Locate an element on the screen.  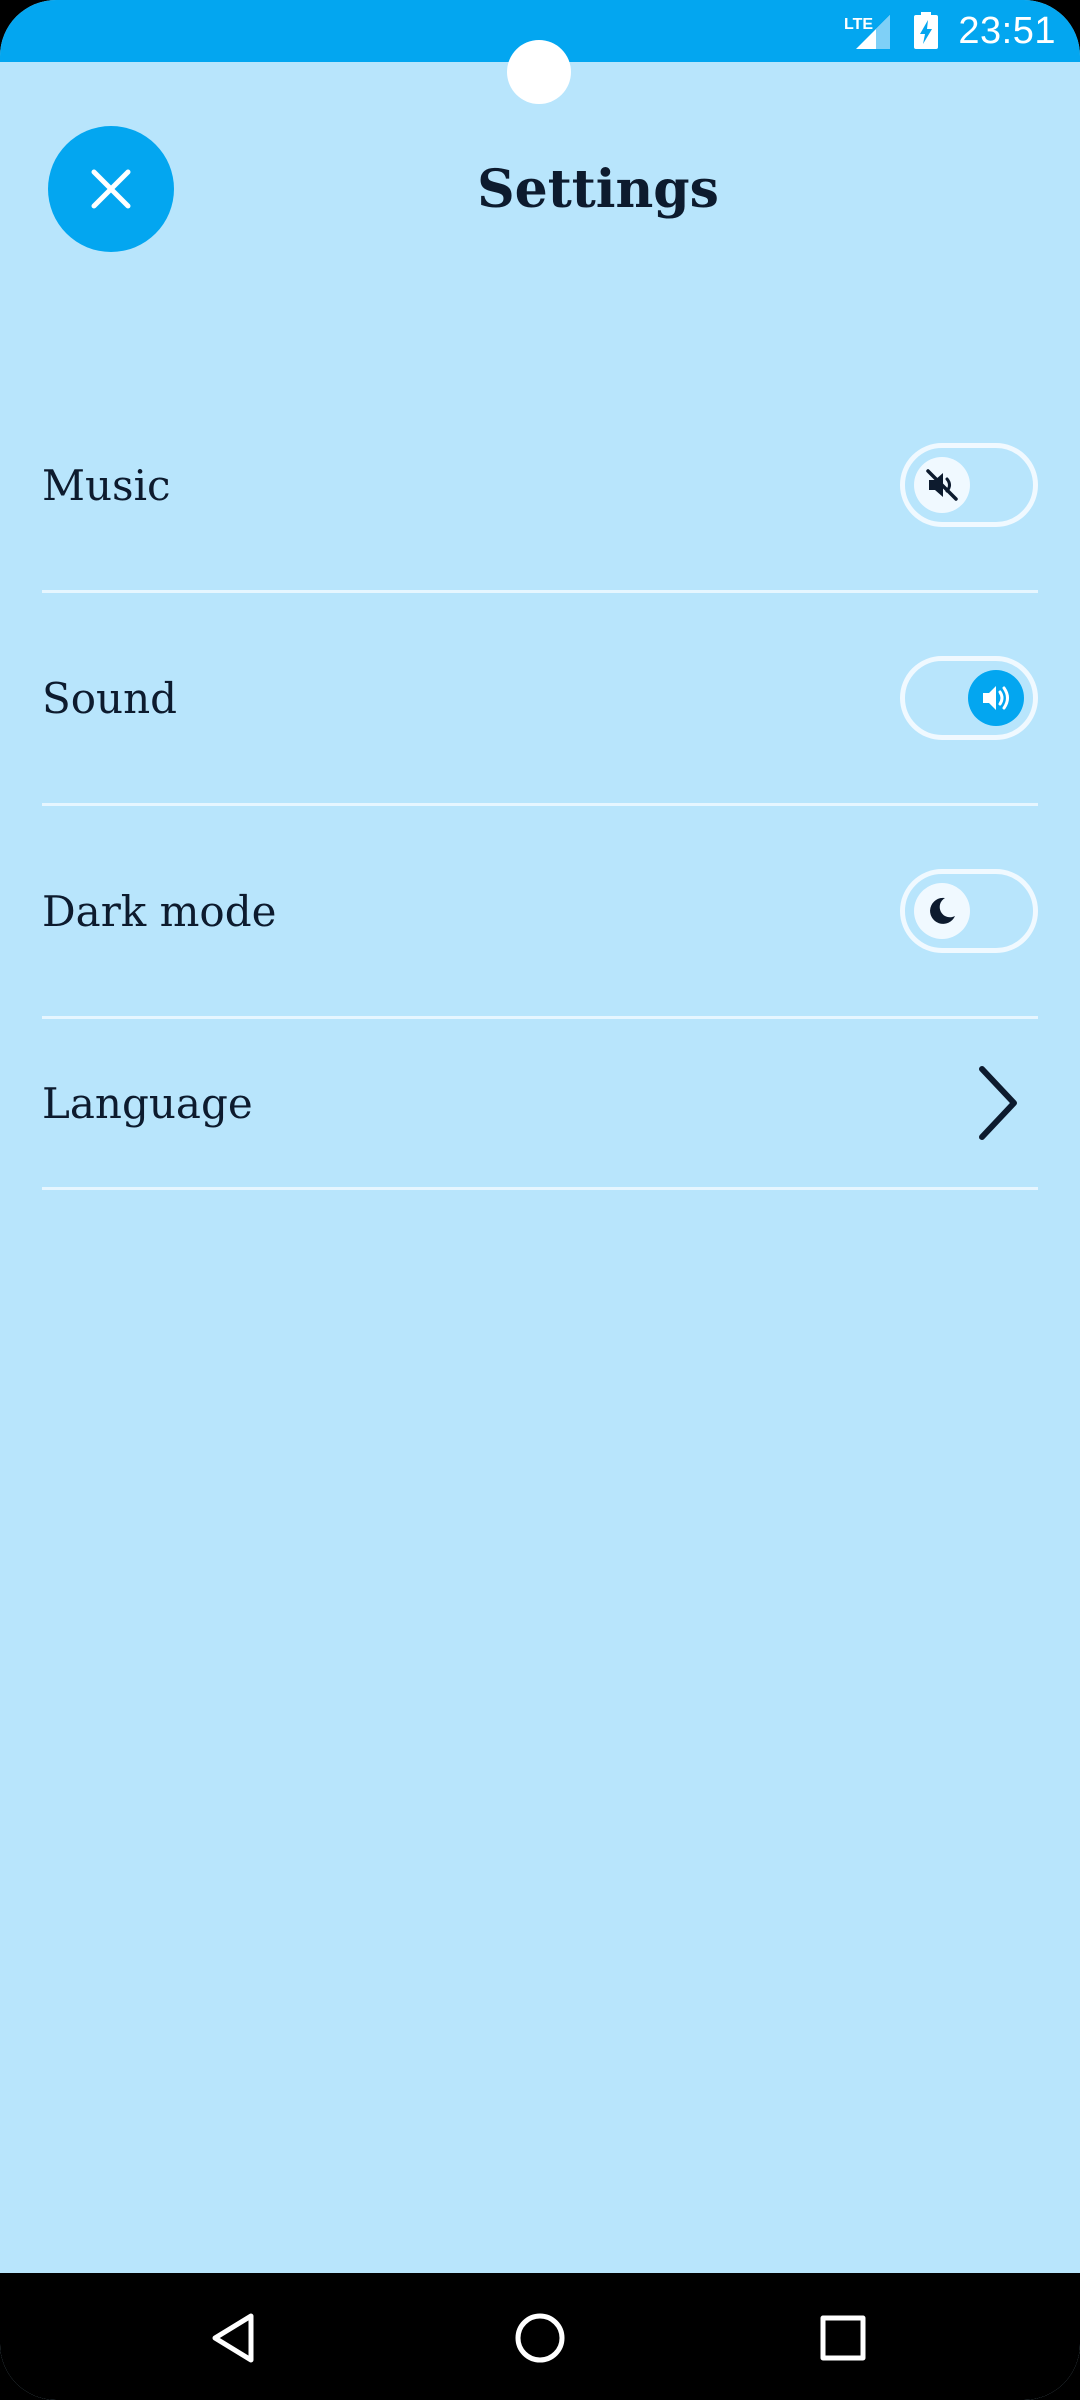
setting-row-language: Language is located at coordinates (540, 1104).